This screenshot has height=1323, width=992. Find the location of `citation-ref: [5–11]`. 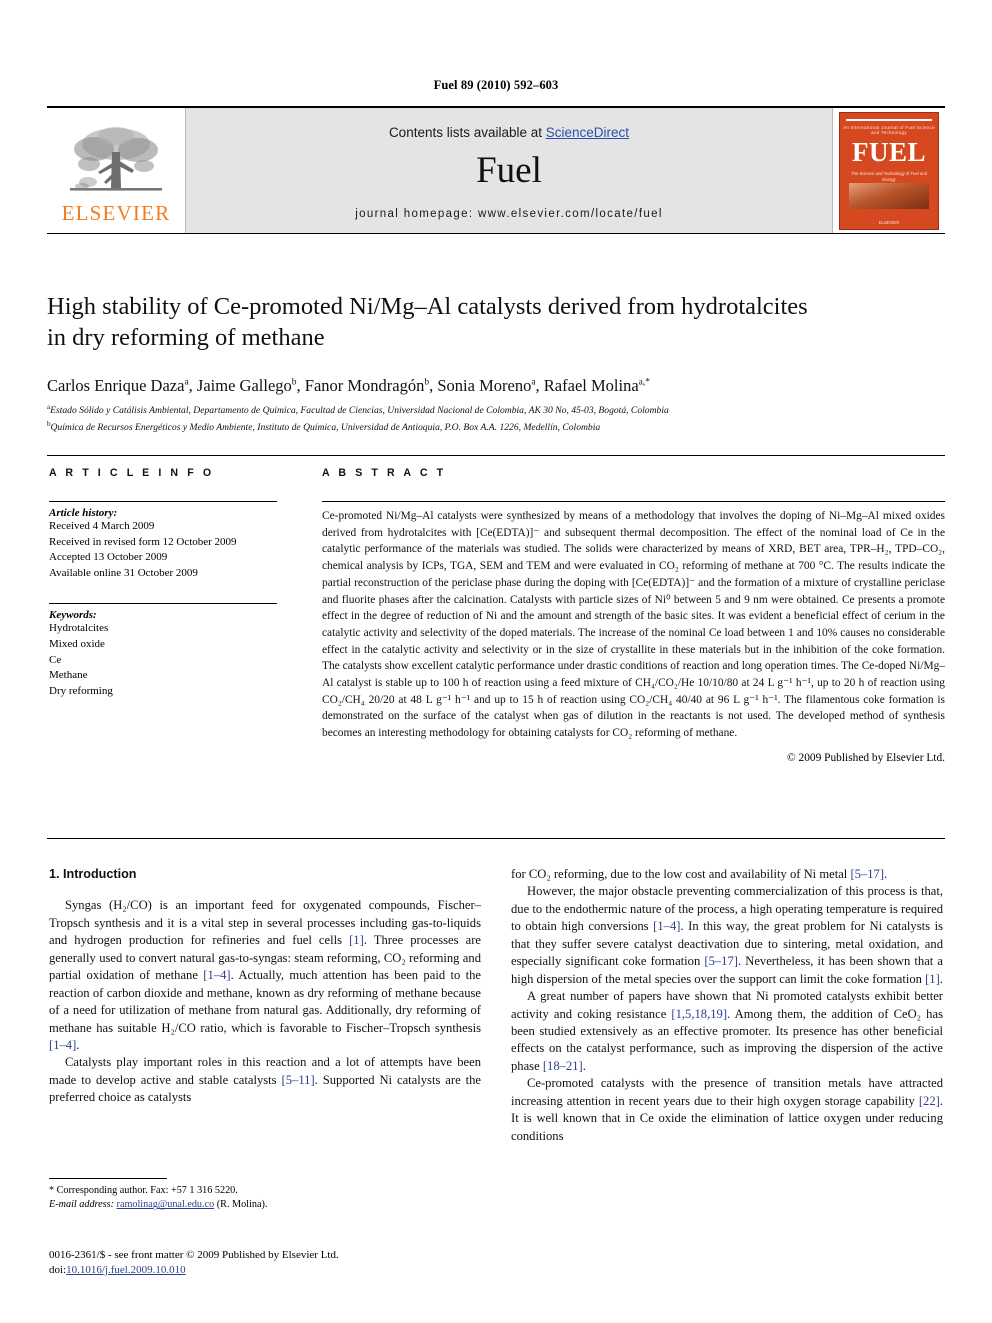

citation-ref: [5–11] is located at coordinates (298, 1080).